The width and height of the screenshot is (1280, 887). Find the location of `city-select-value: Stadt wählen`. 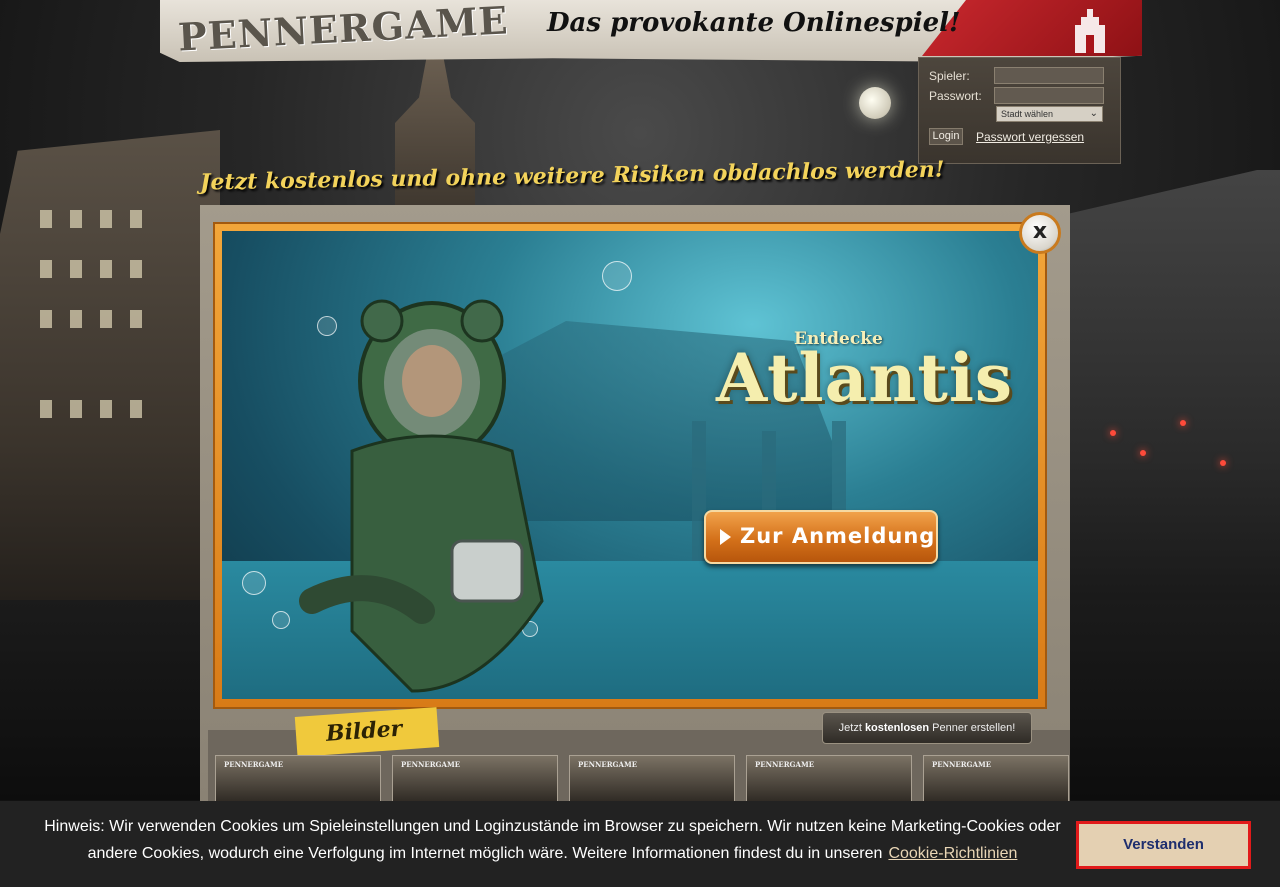

city-select-value: Stadt wählen is located at coordinates (1027, 114).